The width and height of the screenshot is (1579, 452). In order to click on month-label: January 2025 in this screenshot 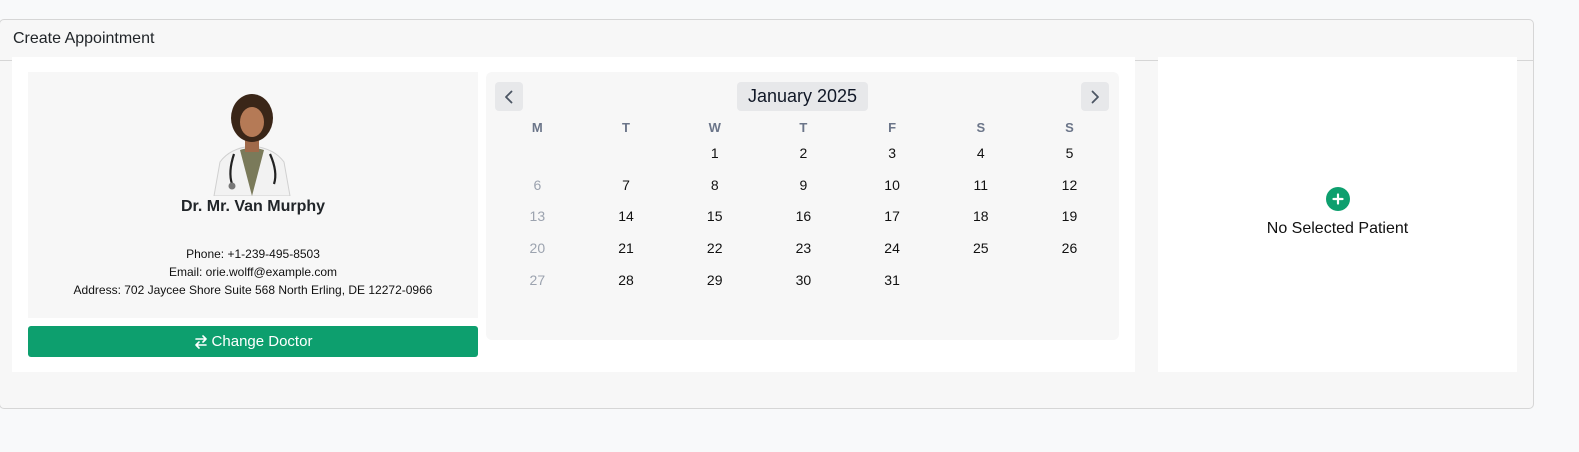, I will do `click(802, 96)`.